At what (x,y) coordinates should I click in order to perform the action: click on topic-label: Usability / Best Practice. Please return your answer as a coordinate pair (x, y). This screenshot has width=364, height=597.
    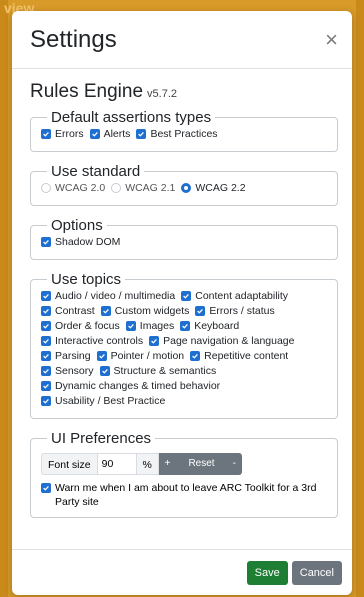
    Looking at the image, I should click on (110, 401).